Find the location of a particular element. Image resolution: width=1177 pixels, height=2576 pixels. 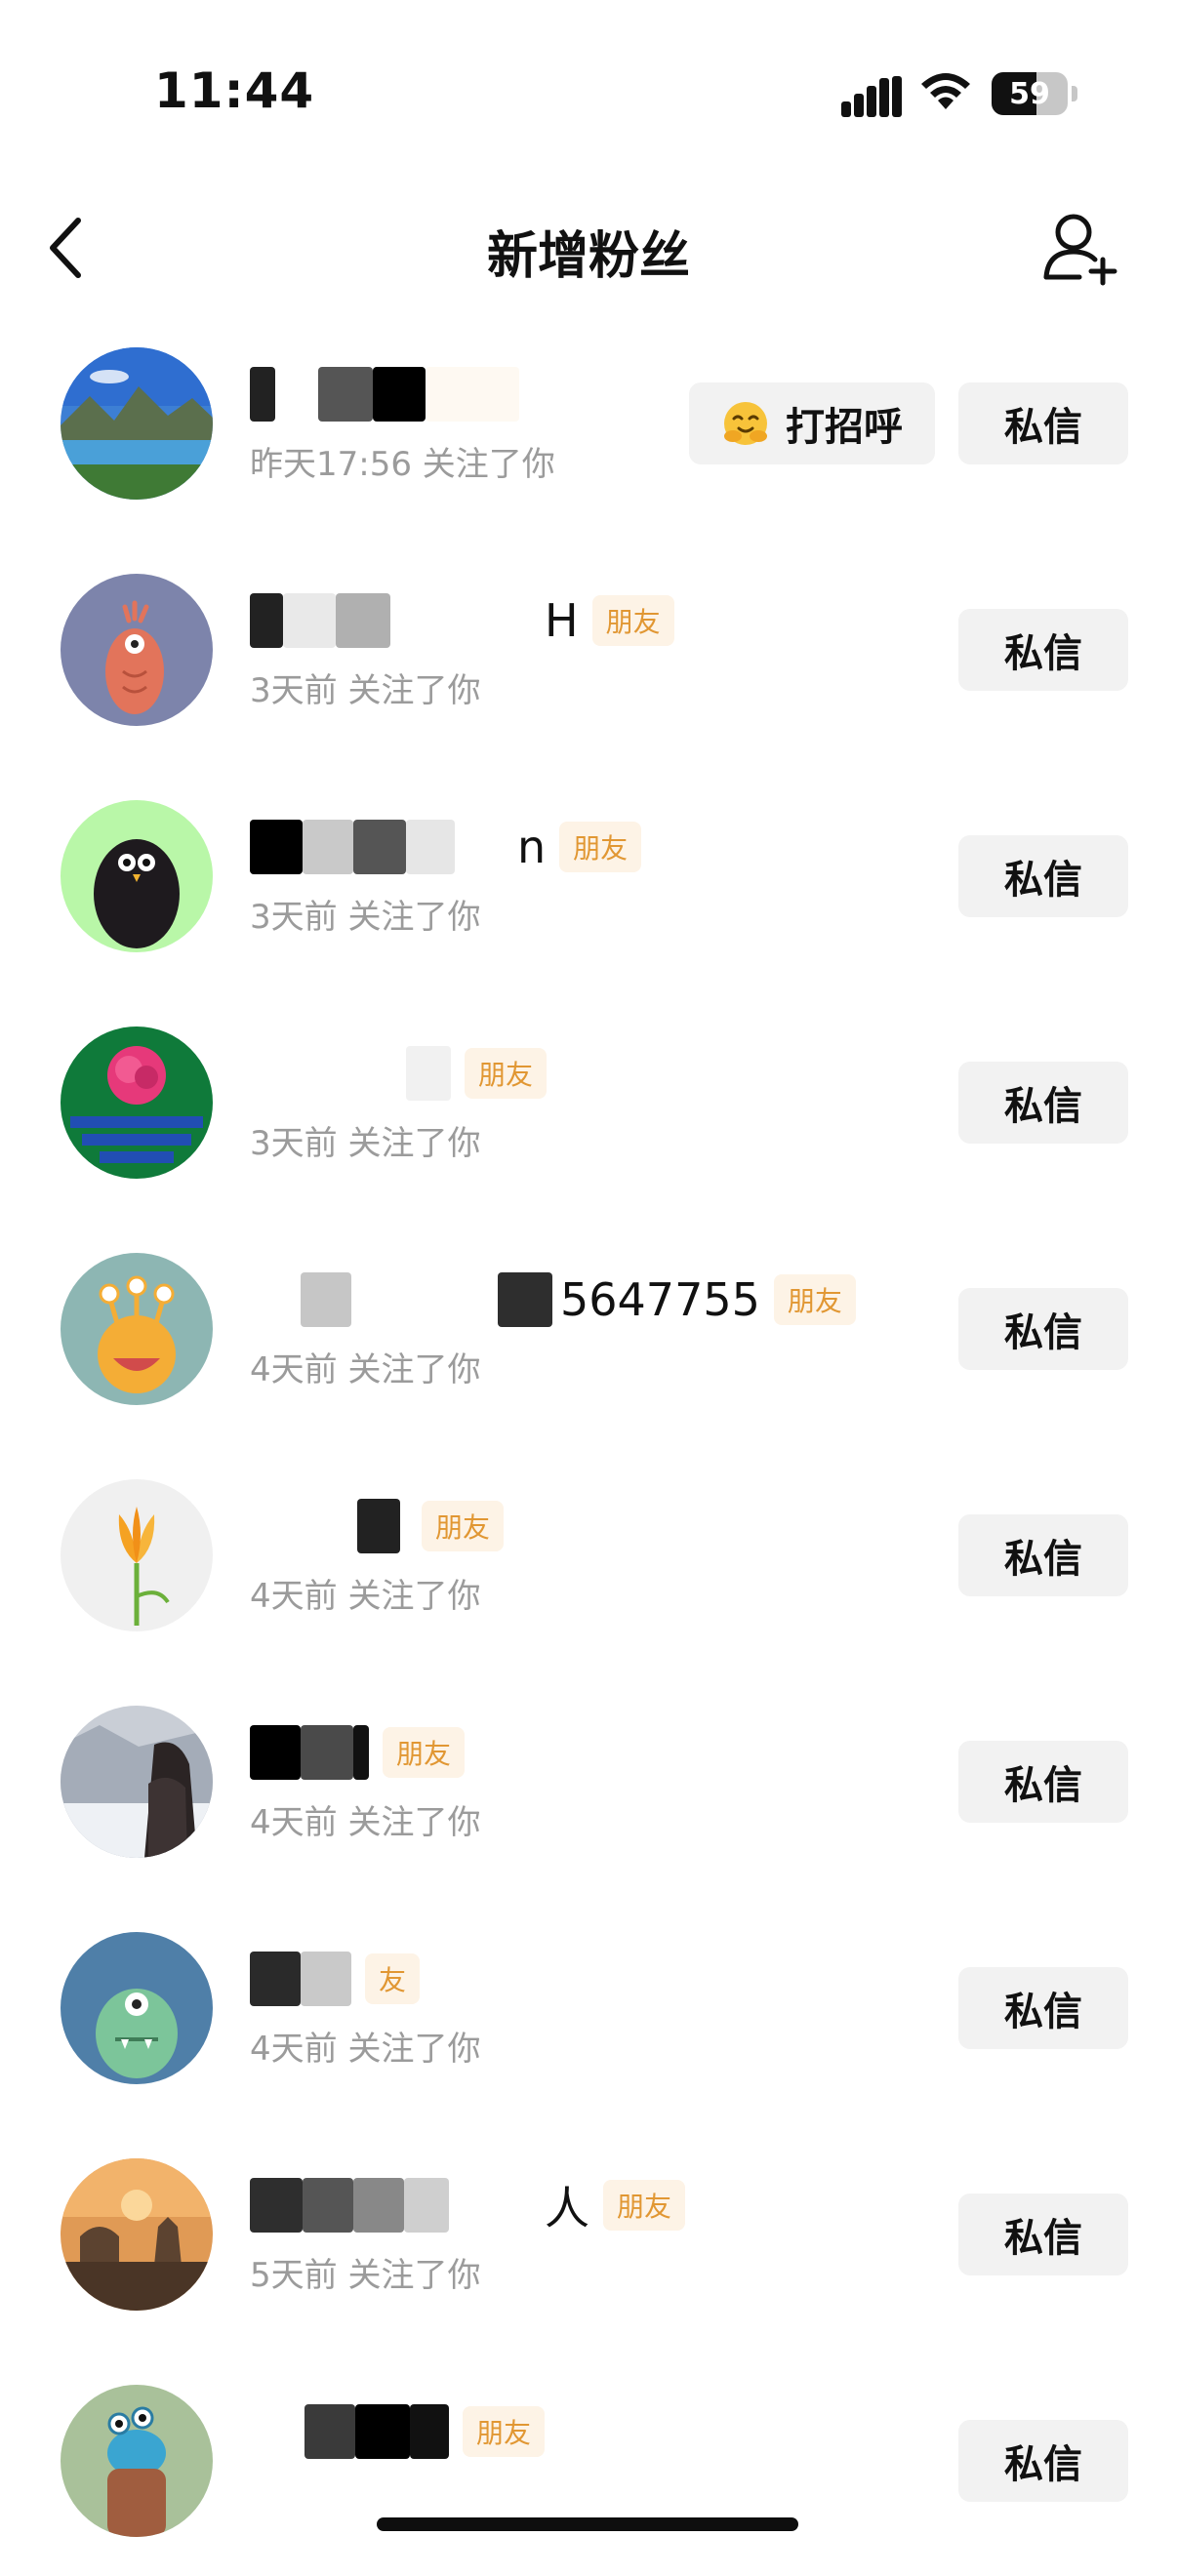

nav-header: 新增粉丝 is located at coordinates (588, 248).